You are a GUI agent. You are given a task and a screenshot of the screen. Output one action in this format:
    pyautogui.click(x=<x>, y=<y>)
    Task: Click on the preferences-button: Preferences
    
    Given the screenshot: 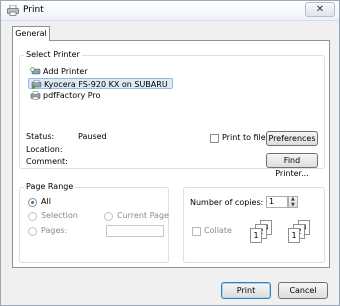 What is the action you would take?
    pyautogui.click(x=292, y=138)
    